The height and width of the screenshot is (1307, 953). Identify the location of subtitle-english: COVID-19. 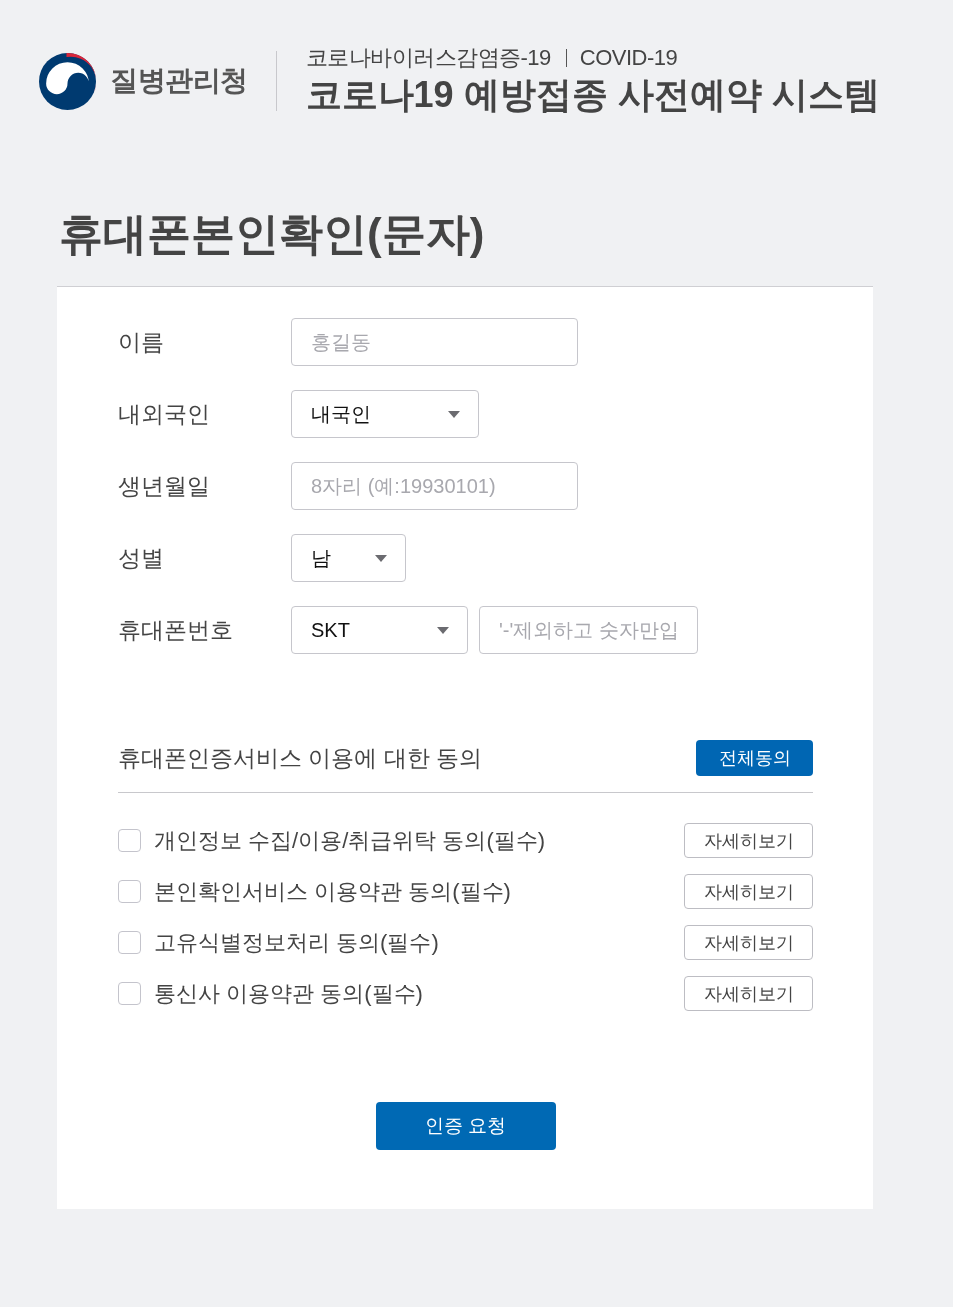
(628, 58).